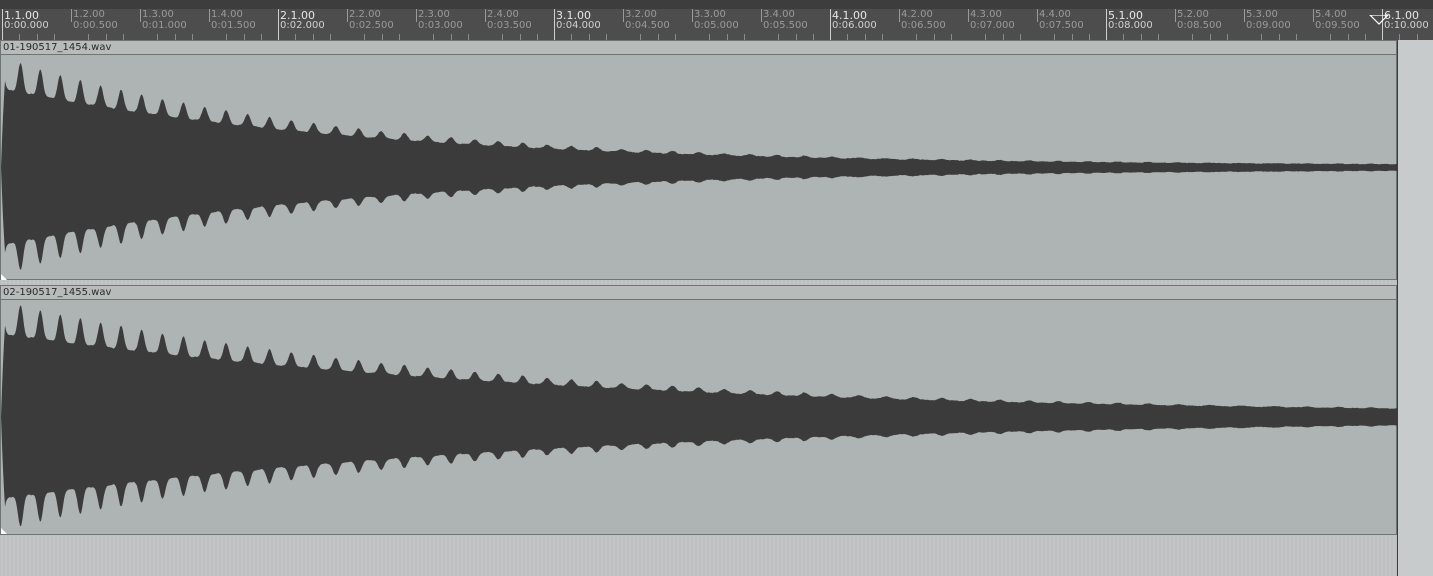 This screenshot has width=1433, height=576. I want to click on ruler-beat-label: 3.3.00, so click(710, 14).